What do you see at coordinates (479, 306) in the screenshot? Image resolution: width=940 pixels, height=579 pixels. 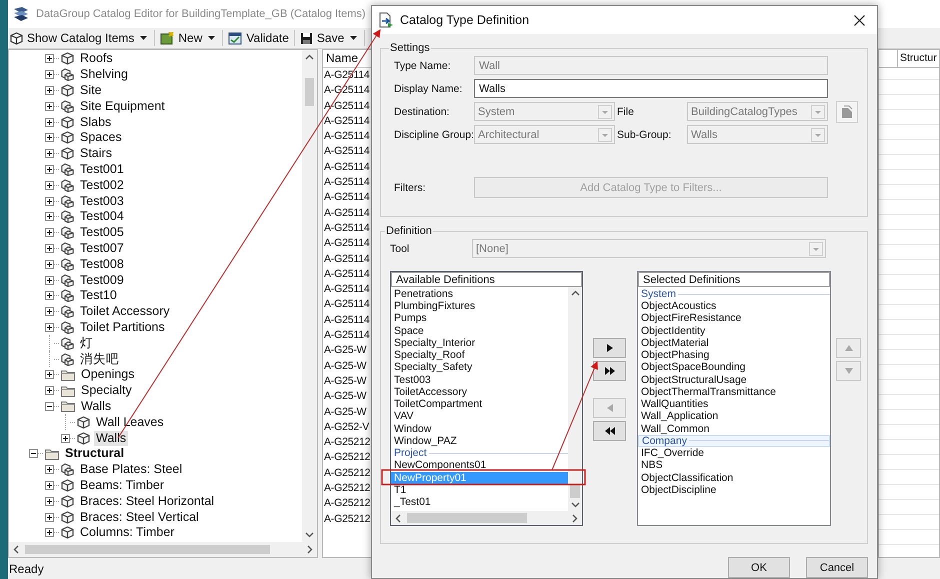 I see `list-item: PlumbingFixtures` at bounding box center [479, 306].